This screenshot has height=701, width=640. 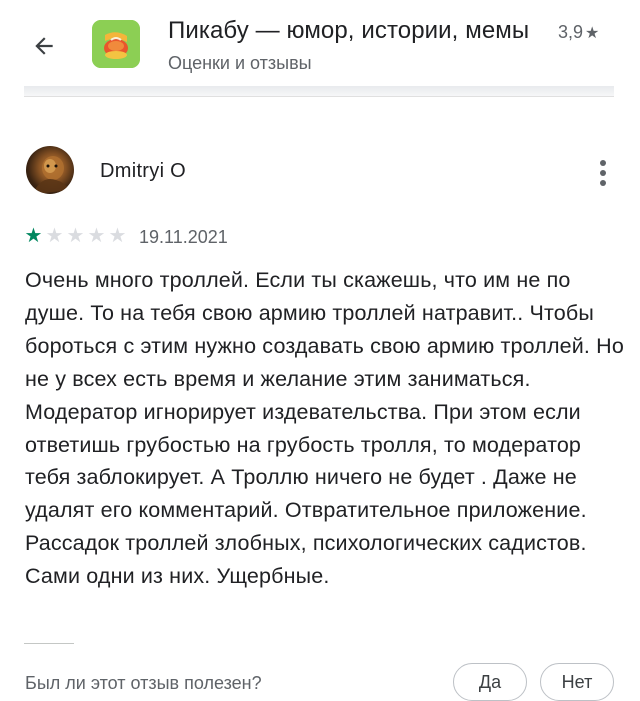 What do you see at coordinates (577, 682) in the screenshot?
I see `helpful-no-button: Нет` at bounding box center [577, 682].